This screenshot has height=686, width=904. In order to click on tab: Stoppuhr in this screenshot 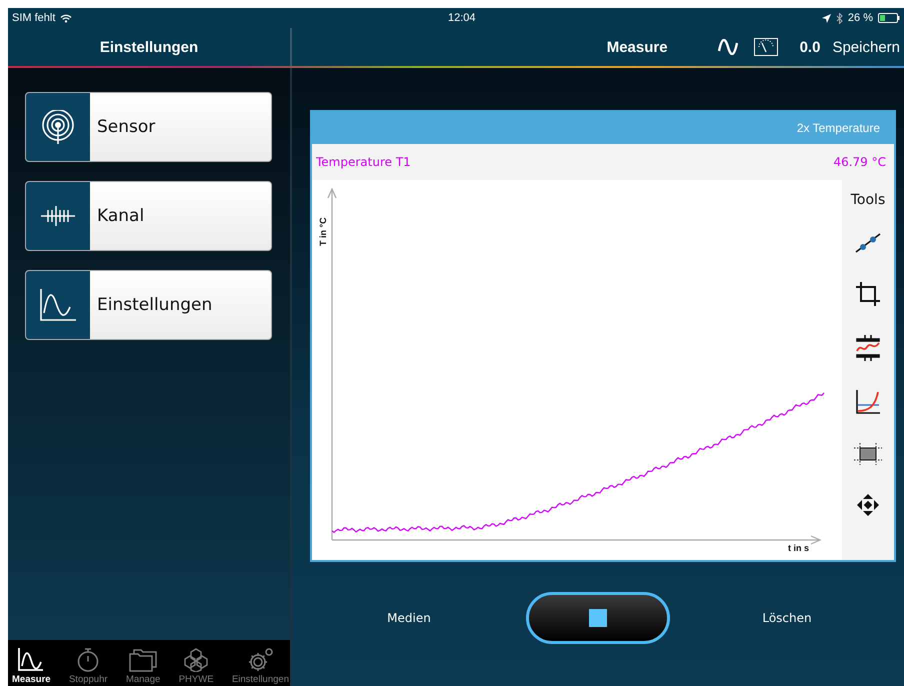, I will do `click(88, 663)`.